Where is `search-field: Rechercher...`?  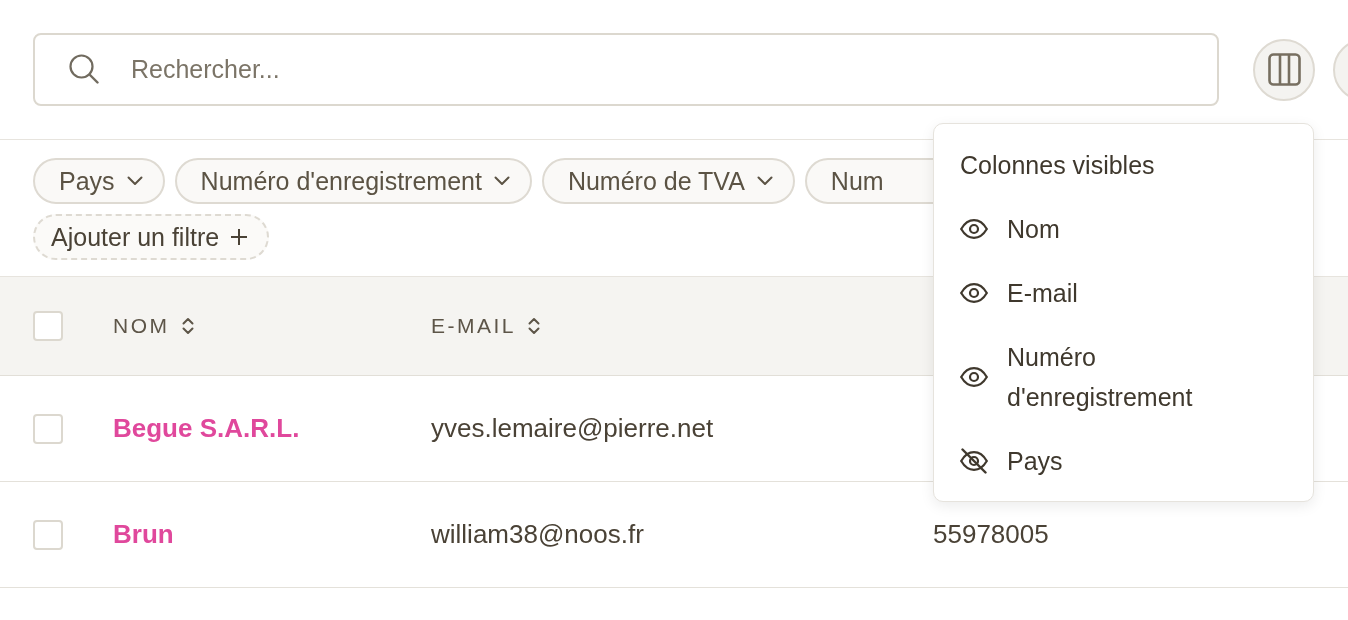
search-field: Rechercher... is located at coordinates (626, 69).